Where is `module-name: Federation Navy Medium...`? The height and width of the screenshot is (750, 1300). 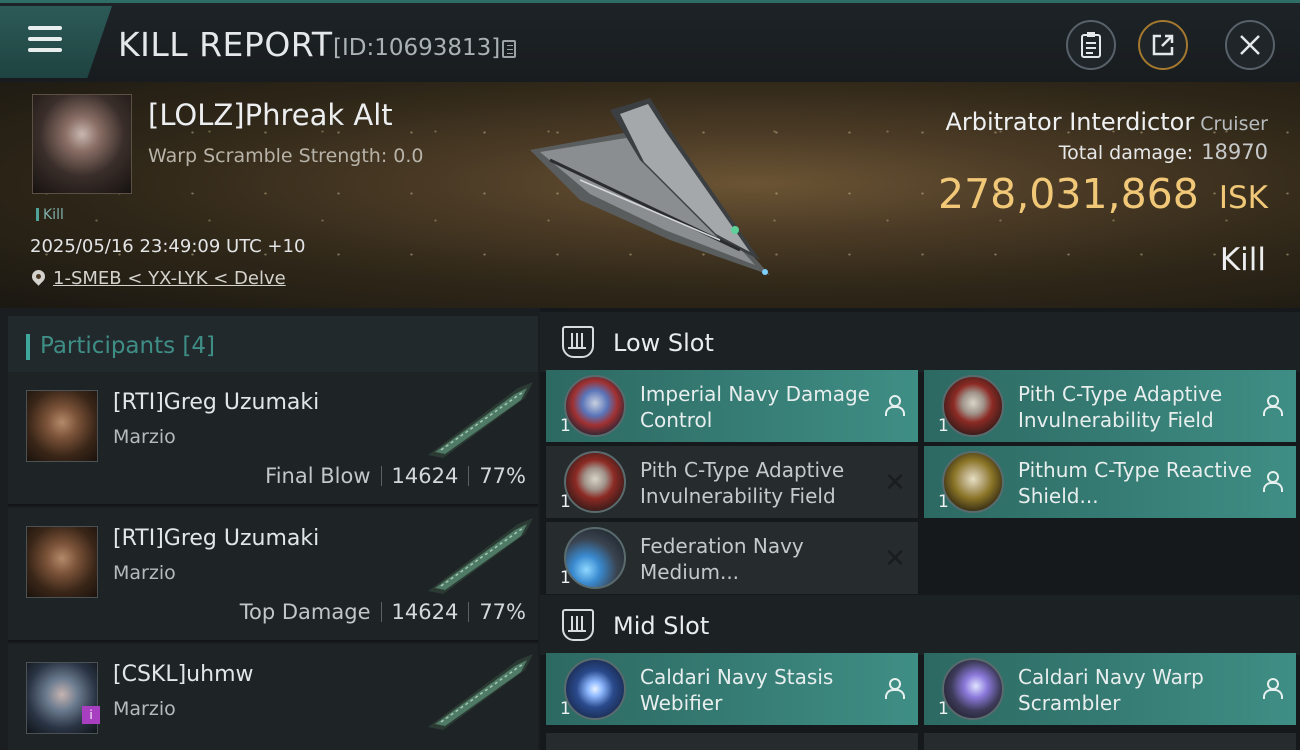 module-name: Federation Navy Medium... is located at coordinates (722, 559).